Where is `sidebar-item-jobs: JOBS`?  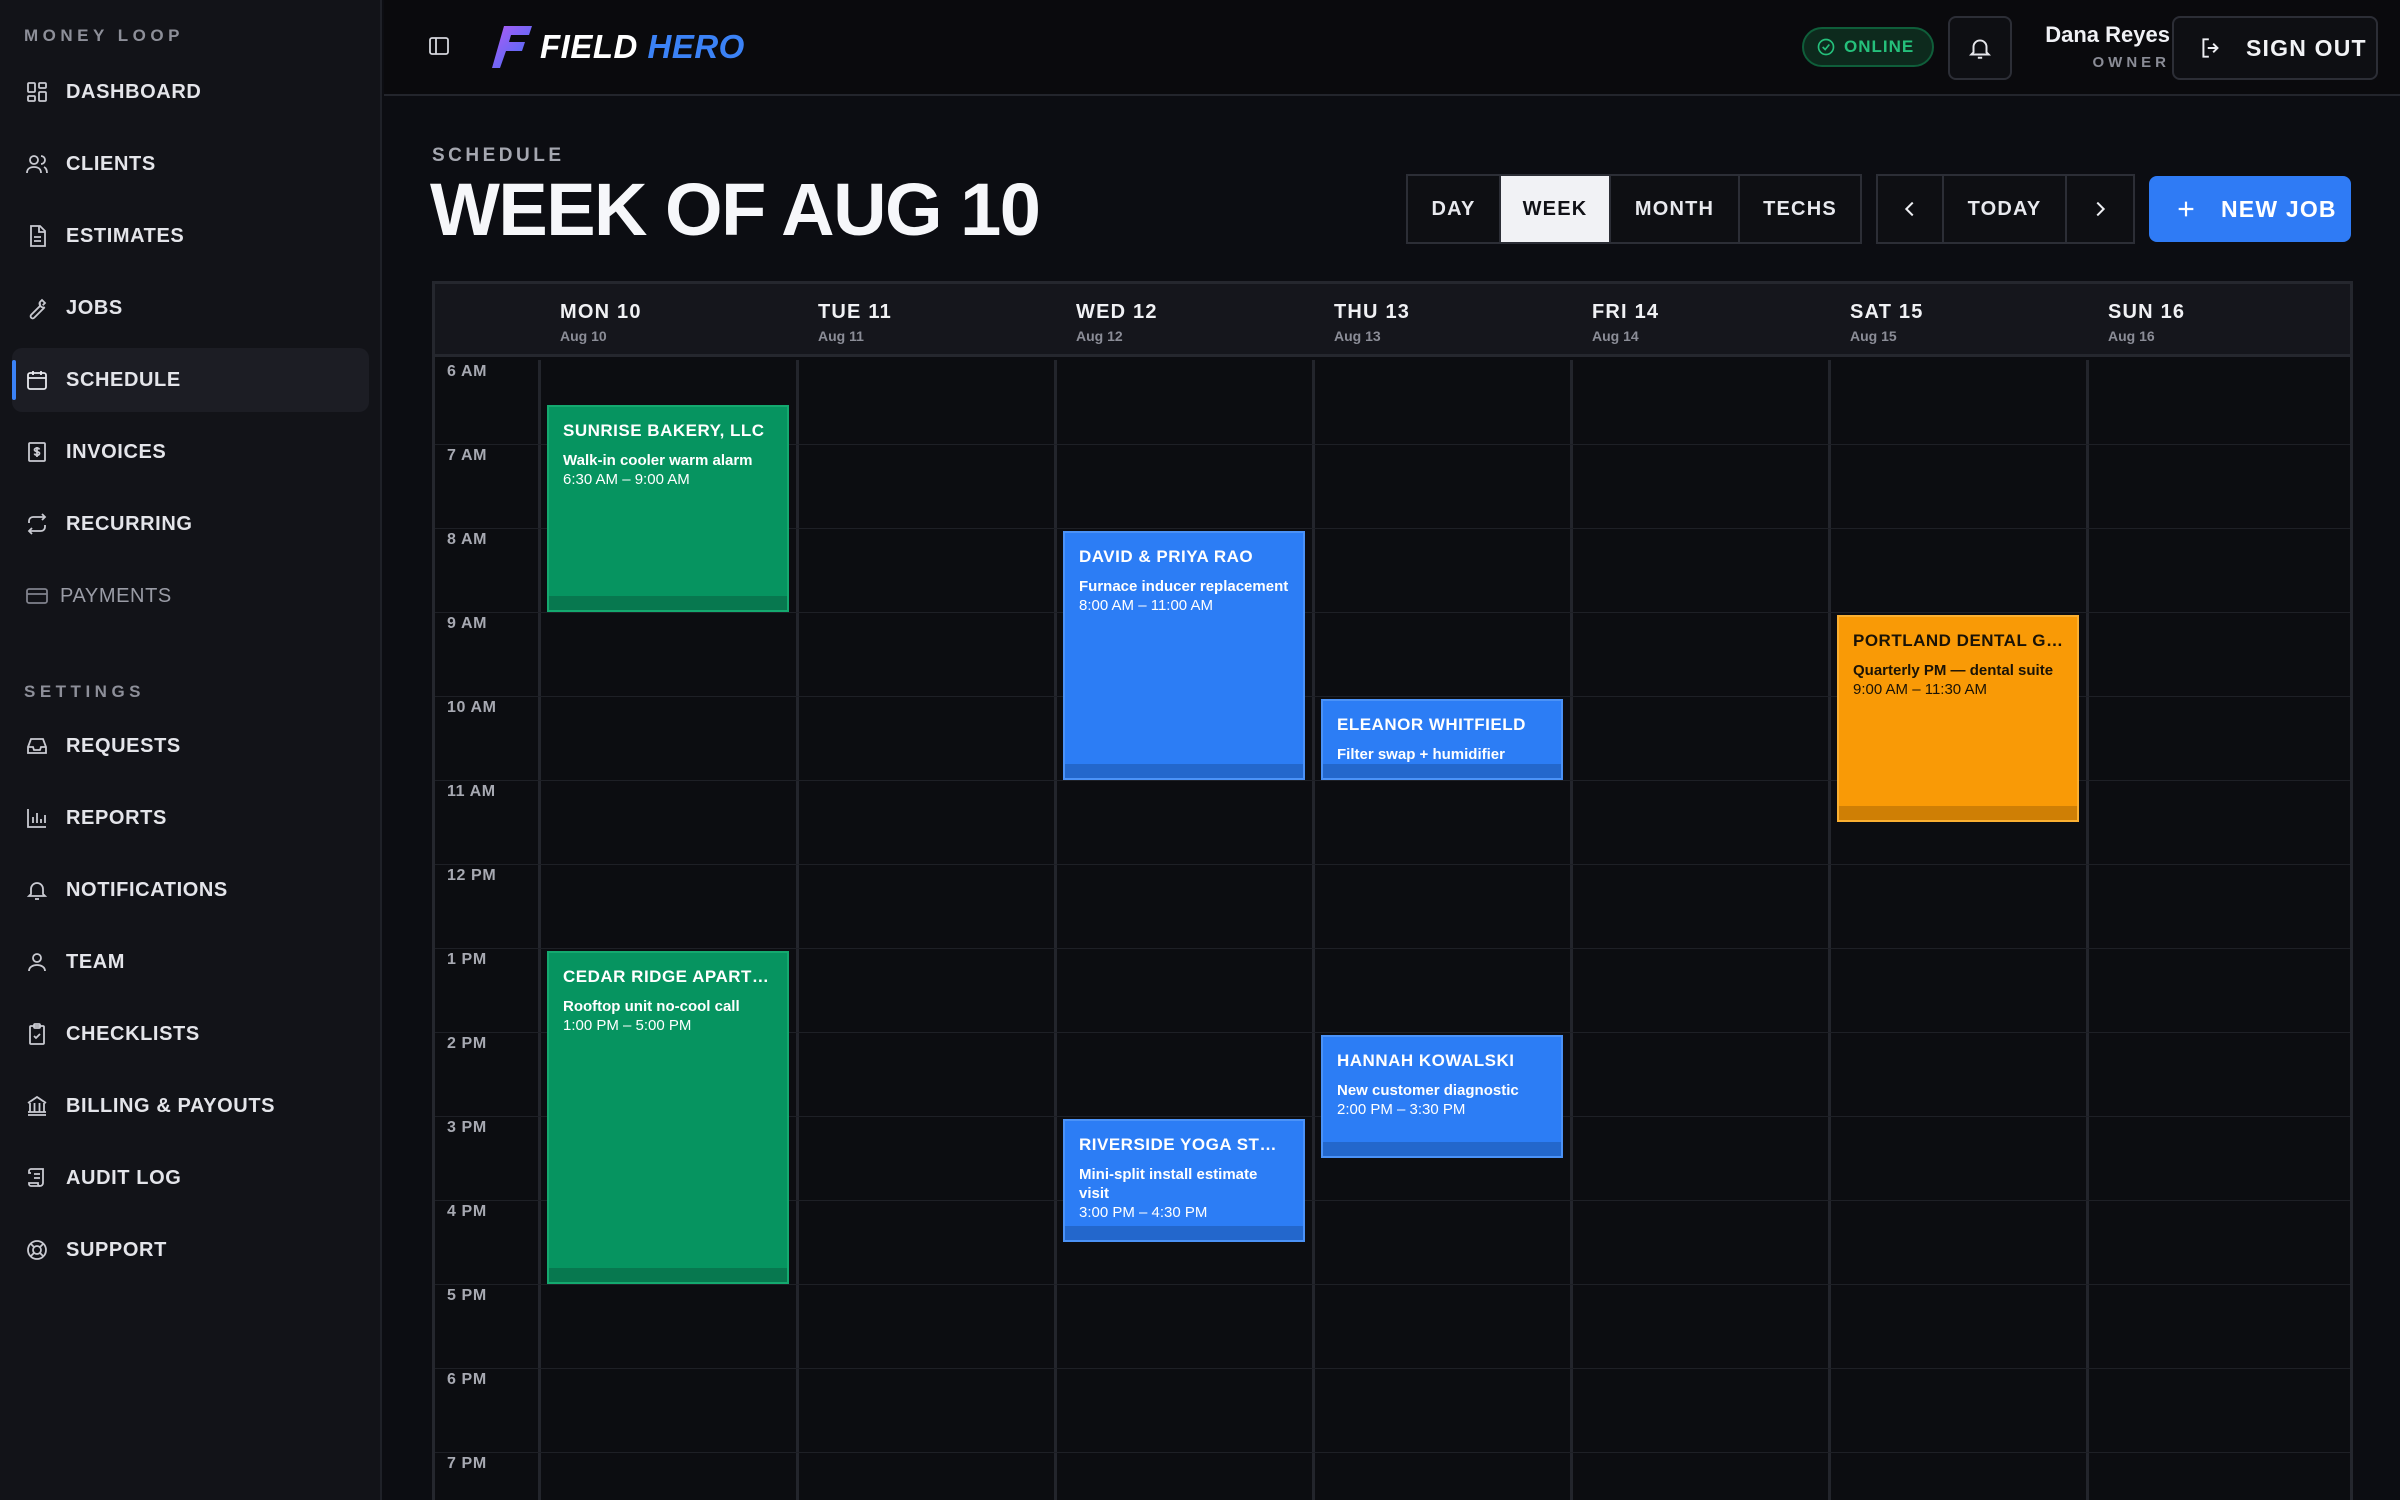 sidebar-item-jobs: JOBS is located at coordinates (190, 308).